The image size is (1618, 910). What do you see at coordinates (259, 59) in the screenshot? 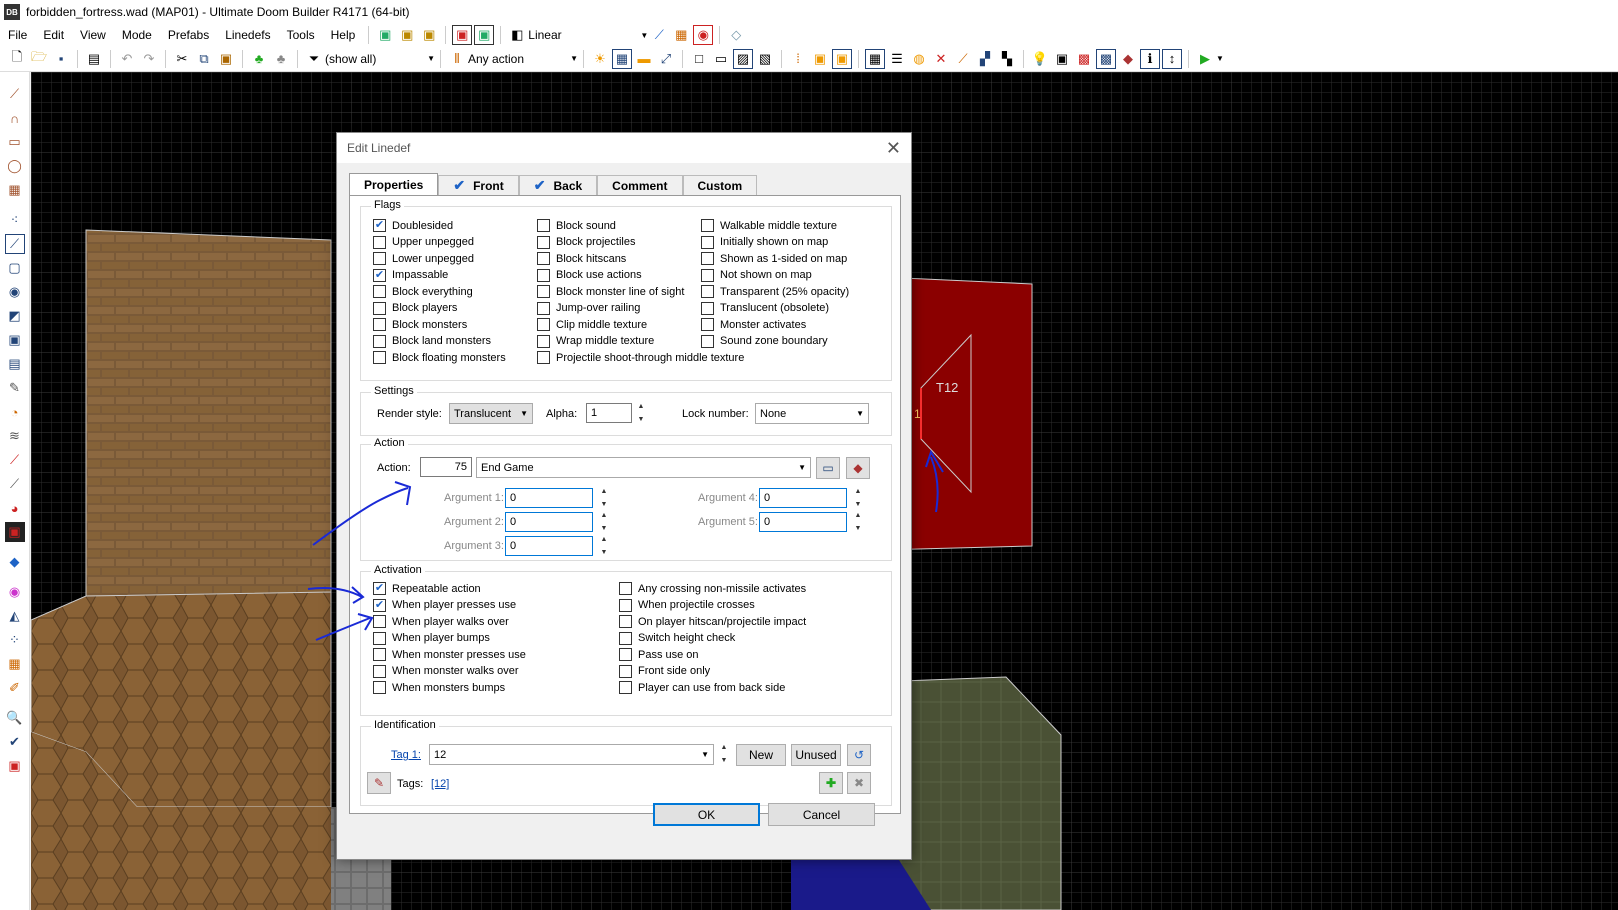
I see `tree-icon: ♣` at bounding box center [259, 59].